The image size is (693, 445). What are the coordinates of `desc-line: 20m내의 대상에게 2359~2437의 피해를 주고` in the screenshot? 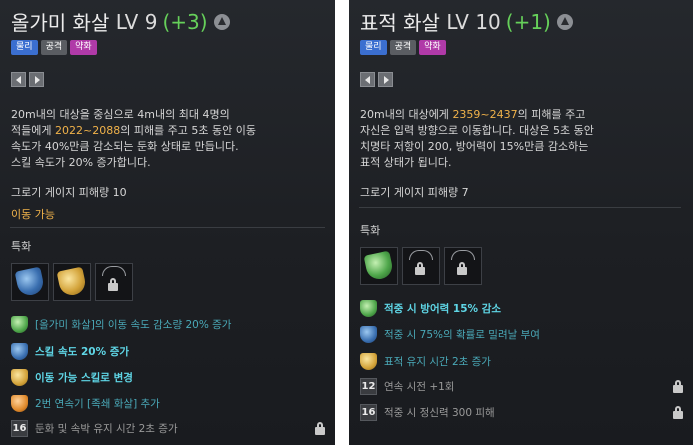 It's located at (473, 114).